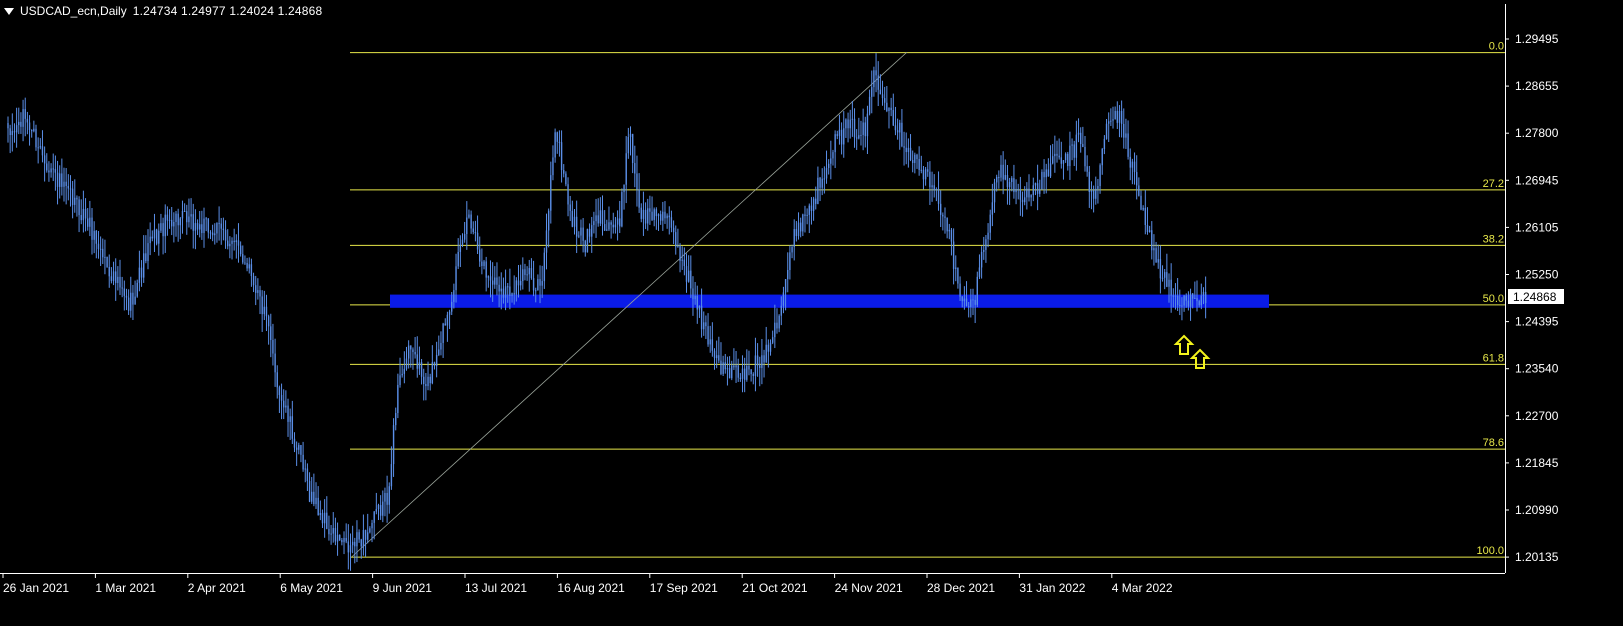  Describe the element at coordinates (829, 301) in the screenshot. I see `support-zone` at that location.